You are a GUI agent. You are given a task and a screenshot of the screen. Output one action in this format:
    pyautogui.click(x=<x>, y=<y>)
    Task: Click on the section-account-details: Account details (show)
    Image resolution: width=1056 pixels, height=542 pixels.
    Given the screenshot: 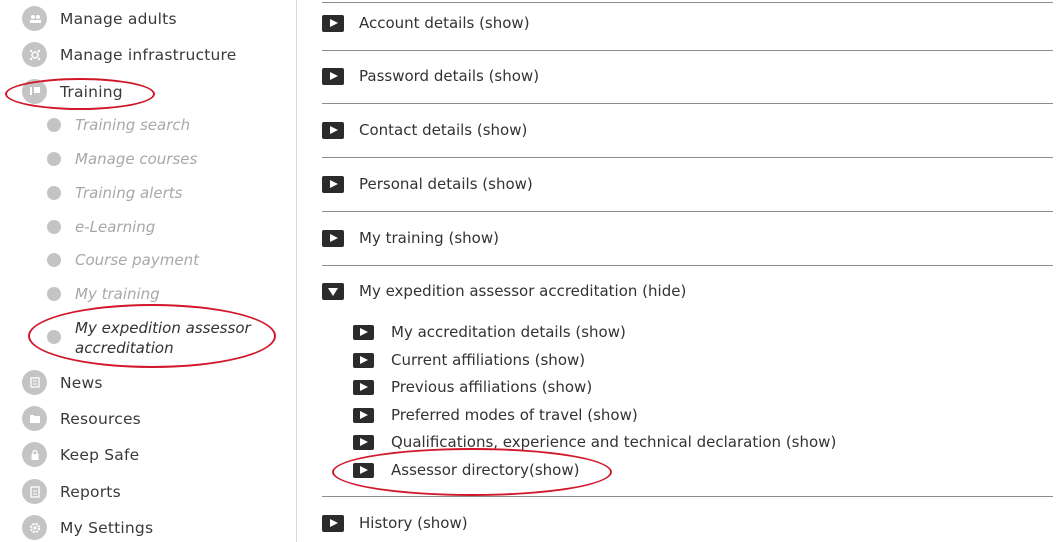 What is the action you would take?
    pyautogui.click(x=687, y=23)
    